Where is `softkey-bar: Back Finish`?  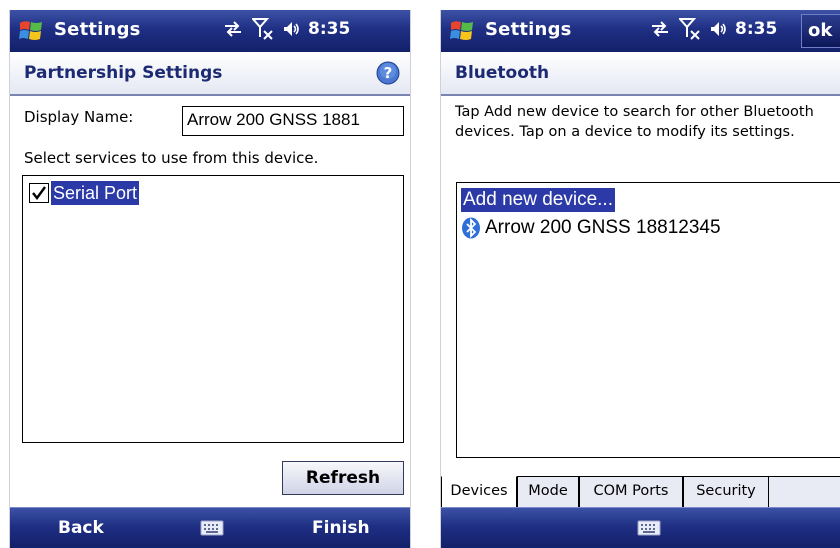 softkey-bar: Back Finish is located at coordinates (210, 527).